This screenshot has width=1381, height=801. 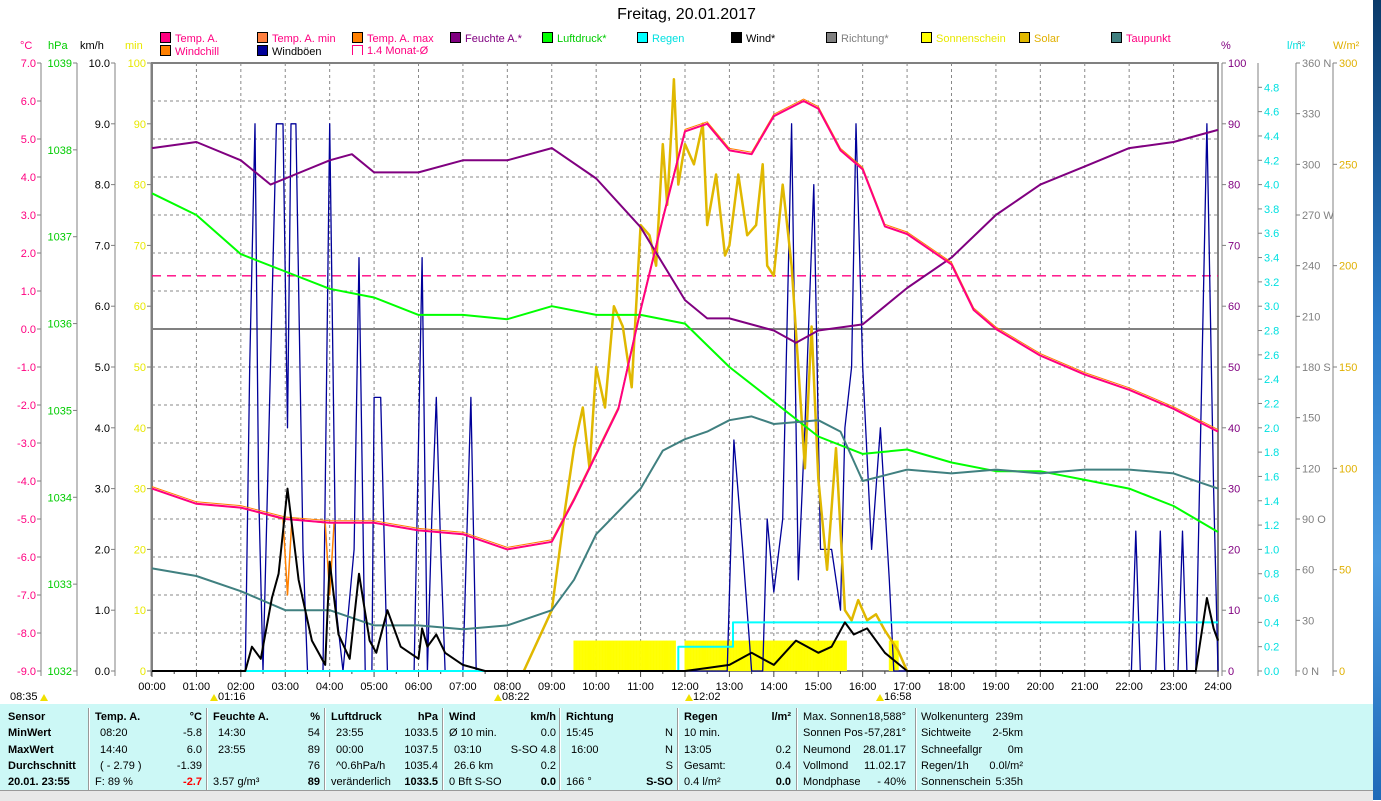 I want to click on cell-value: S-SO, so click(x=659, y=782).